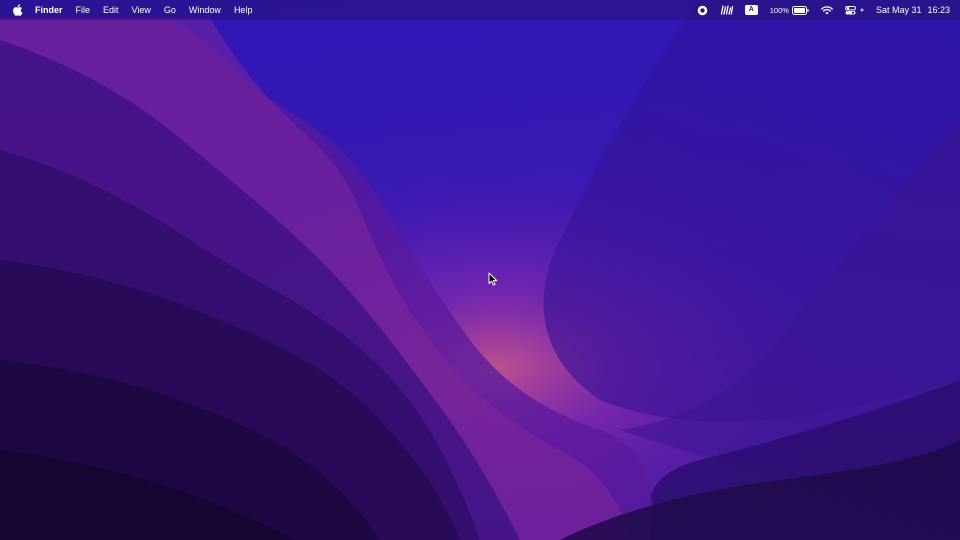 The height and width of the screenshot is (540, 960). I want to click on menu-app-finder: Finder, so click(52, 10).